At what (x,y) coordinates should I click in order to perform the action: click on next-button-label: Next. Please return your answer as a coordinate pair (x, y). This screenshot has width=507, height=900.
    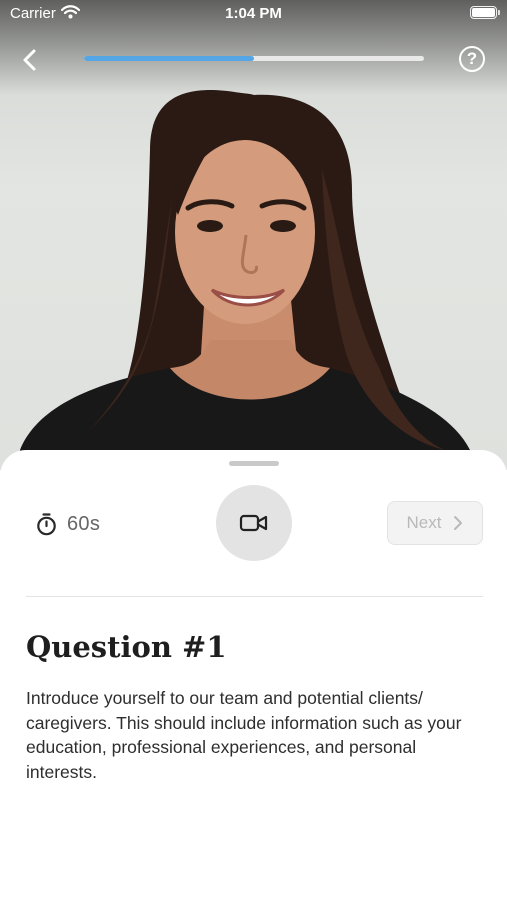
    Looking at the image, I should click on (424, 522).